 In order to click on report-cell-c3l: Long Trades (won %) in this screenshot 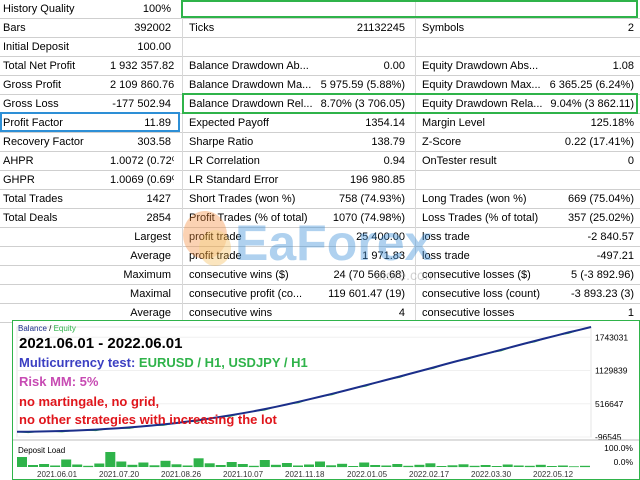, I will do `click(474, 199)`.